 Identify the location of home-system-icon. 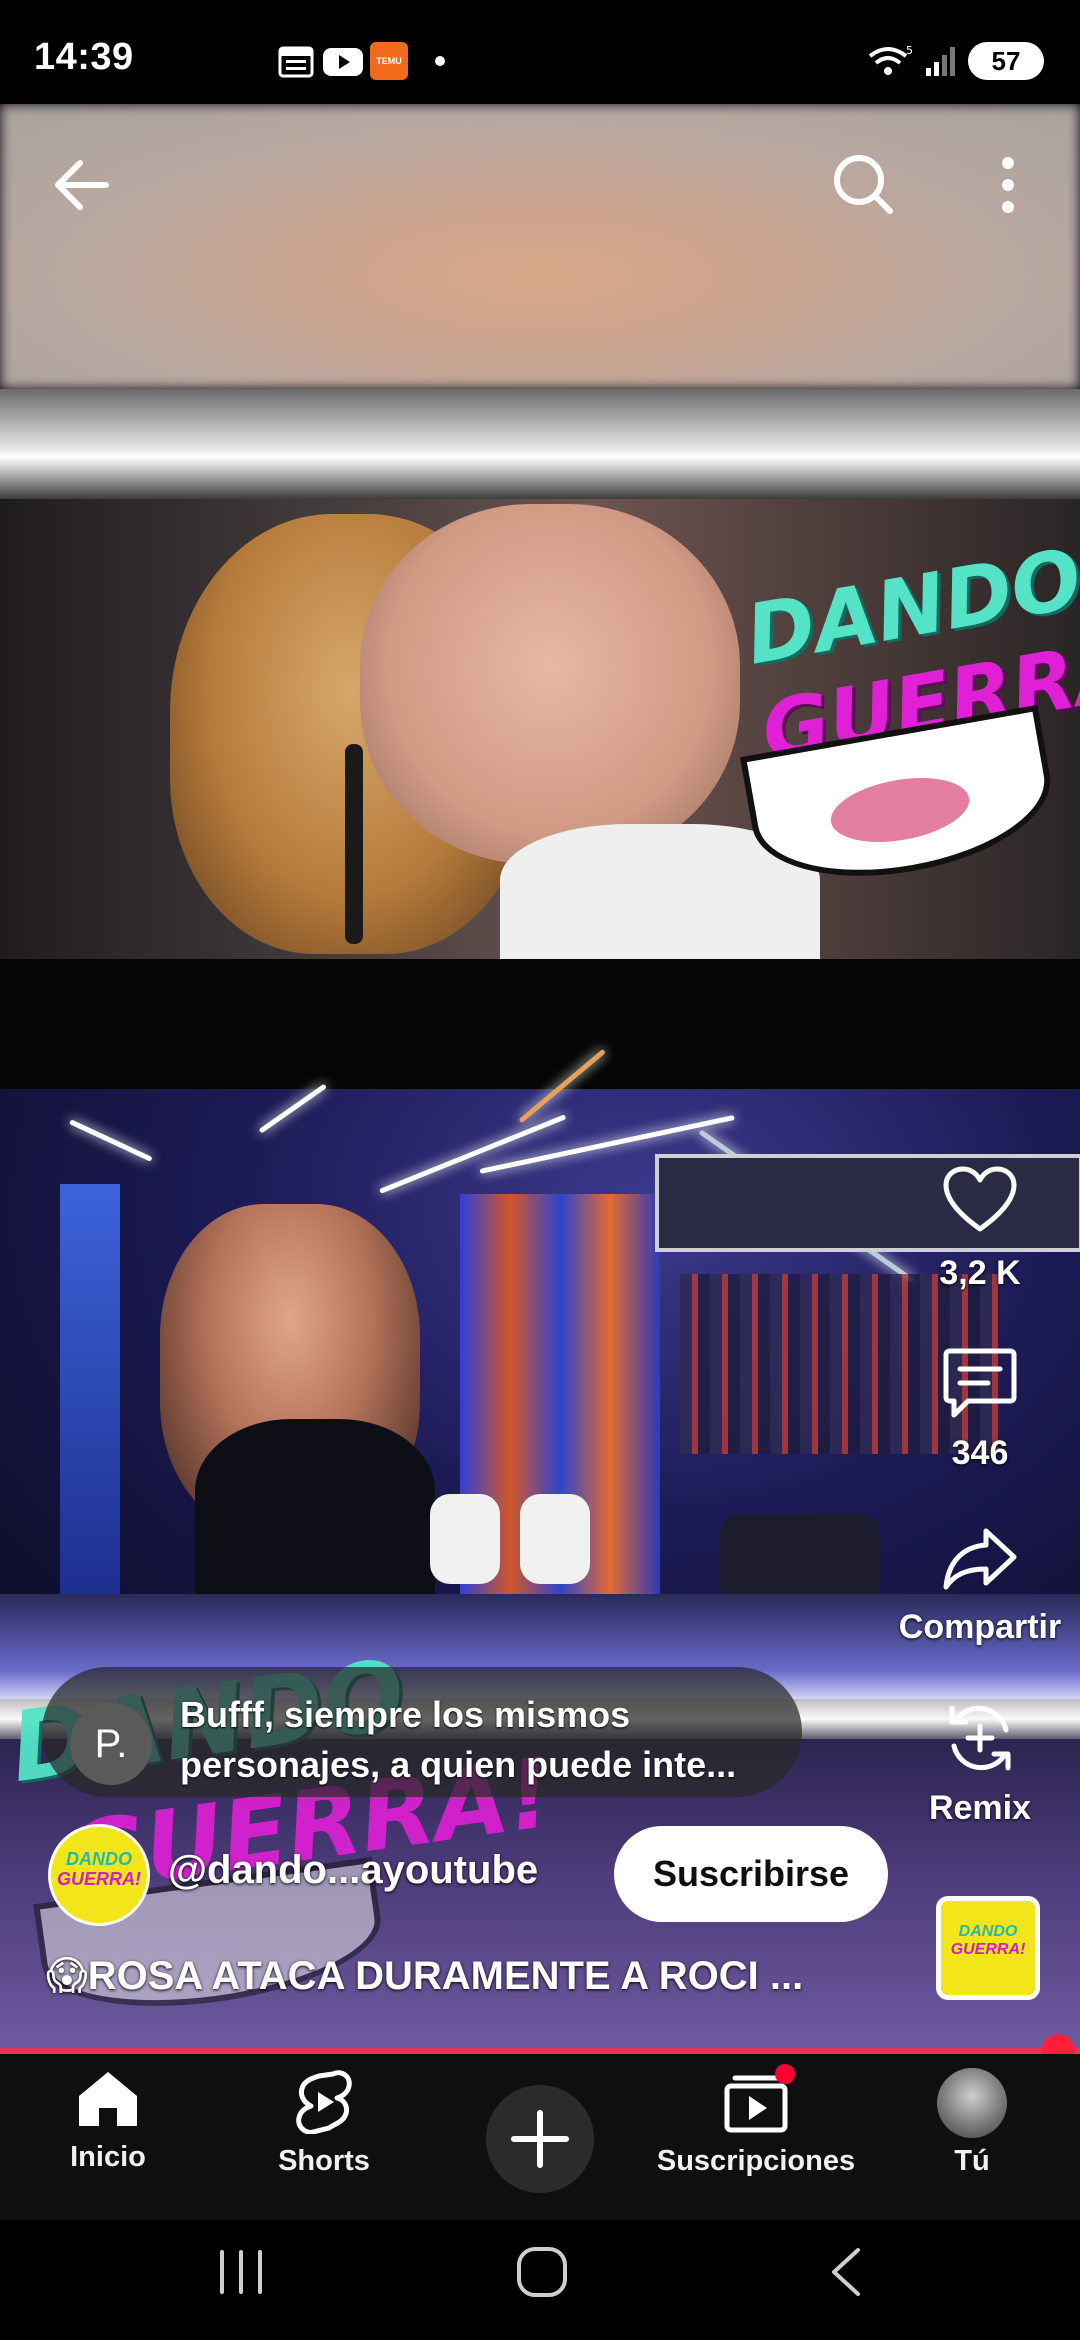
(542, 2272).